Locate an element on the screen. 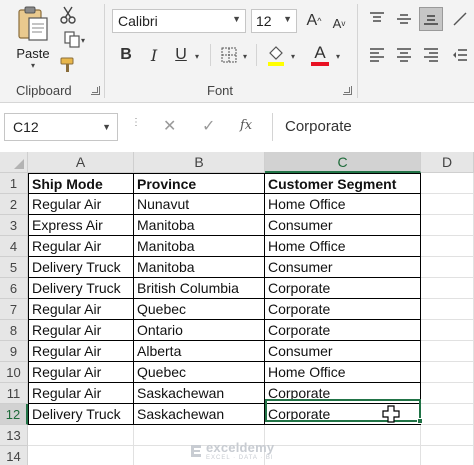  fill-handle is located at coordinates (420, 421).